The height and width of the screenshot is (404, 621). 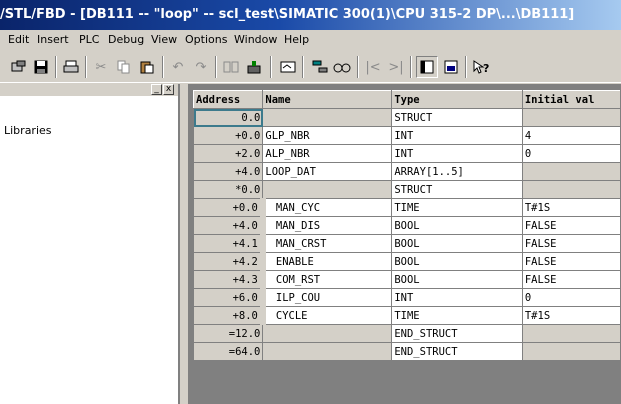 What do you see at coordinates (326, 207) in the screenshot?
I see `name-cell: MAN_CYC` at bounding box center [326, 207].